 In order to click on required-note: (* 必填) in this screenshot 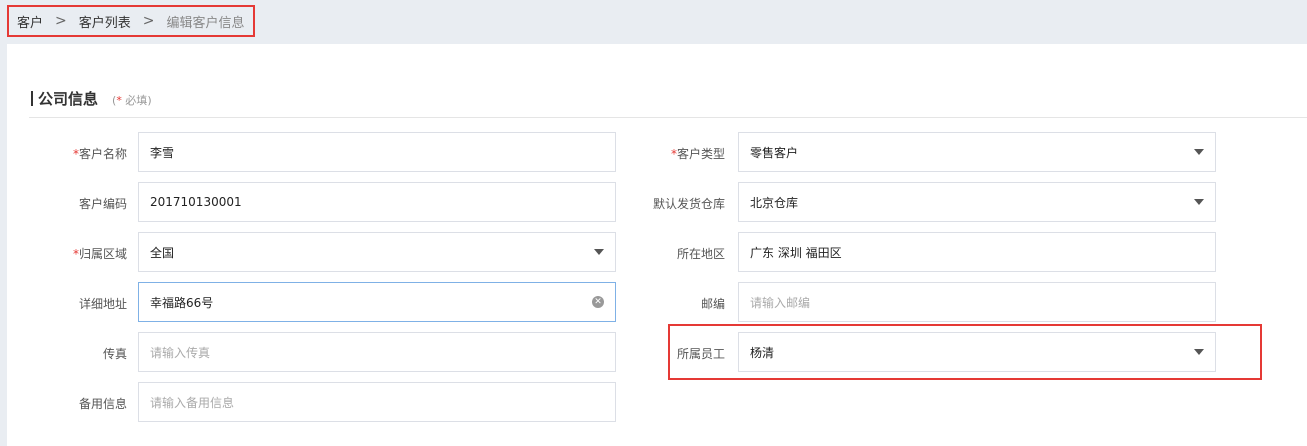, I will do `click(132, 100)`.